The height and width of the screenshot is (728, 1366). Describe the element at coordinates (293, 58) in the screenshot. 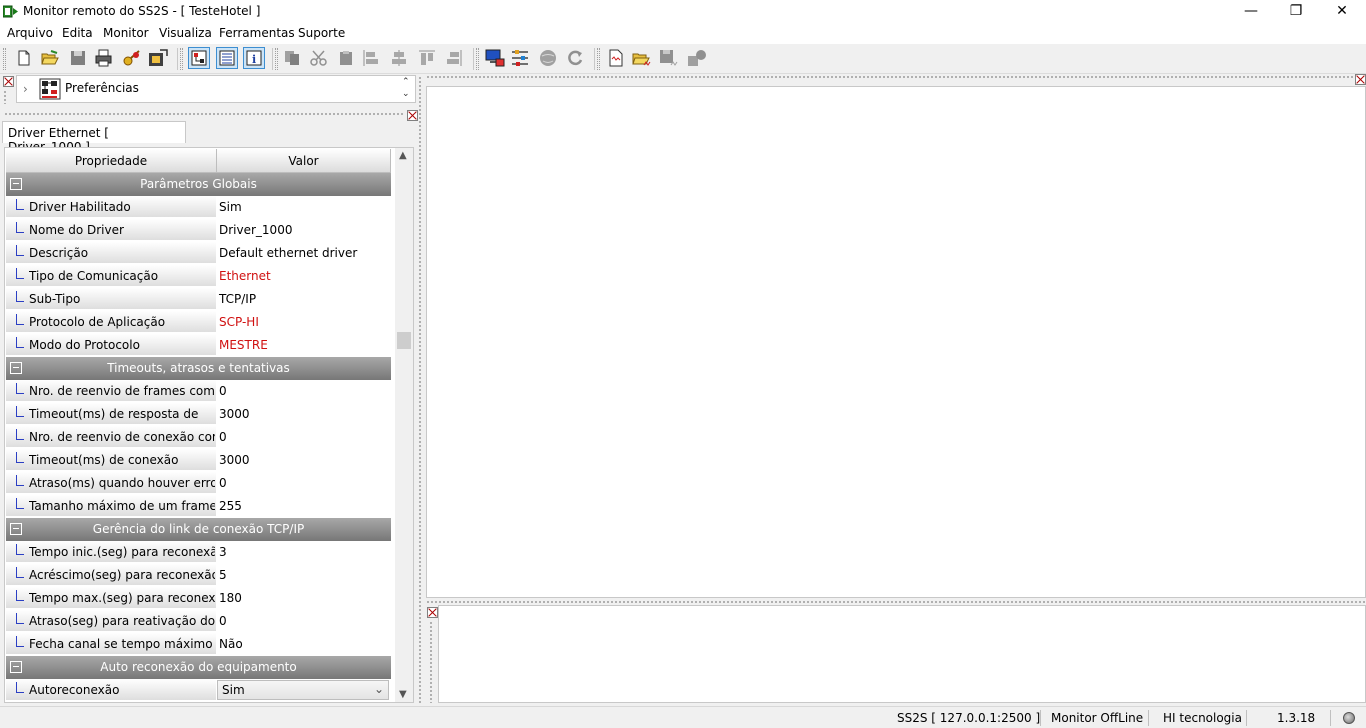

I see `copy-icon` at that location.